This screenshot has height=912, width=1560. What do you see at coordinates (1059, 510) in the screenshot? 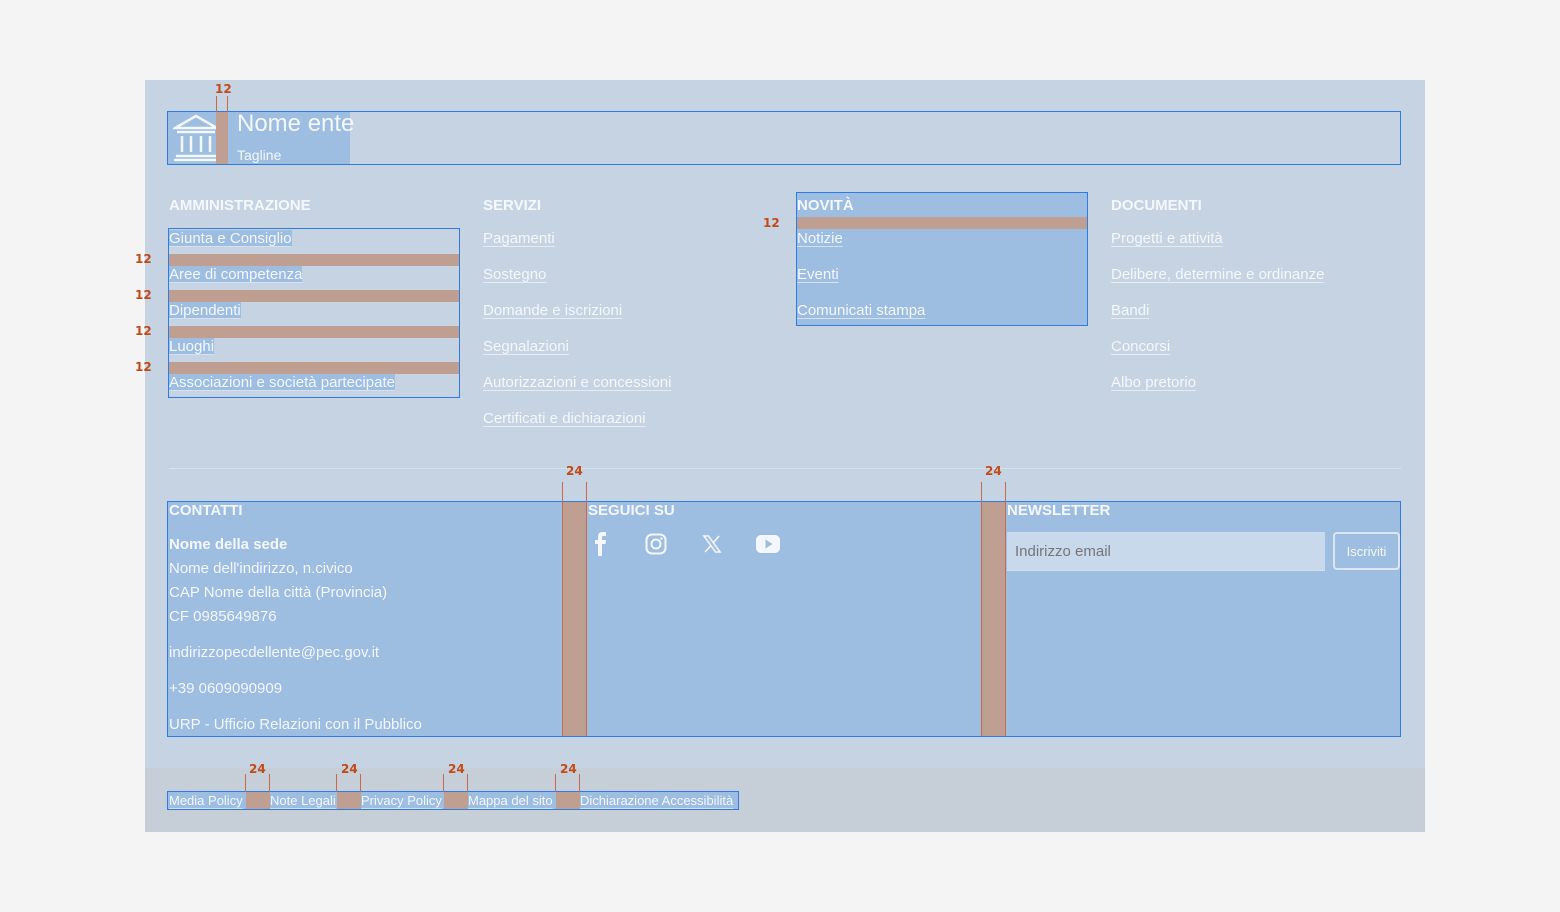
I see `newsletter-title: NEWSLETTER` at bounding box center [1059, 510].